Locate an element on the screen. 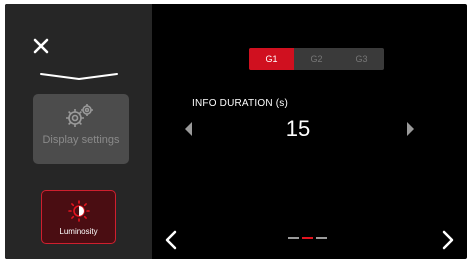 This screenshot has width=472, height=263. previous-page-icon is located at coordinates (171, 240).